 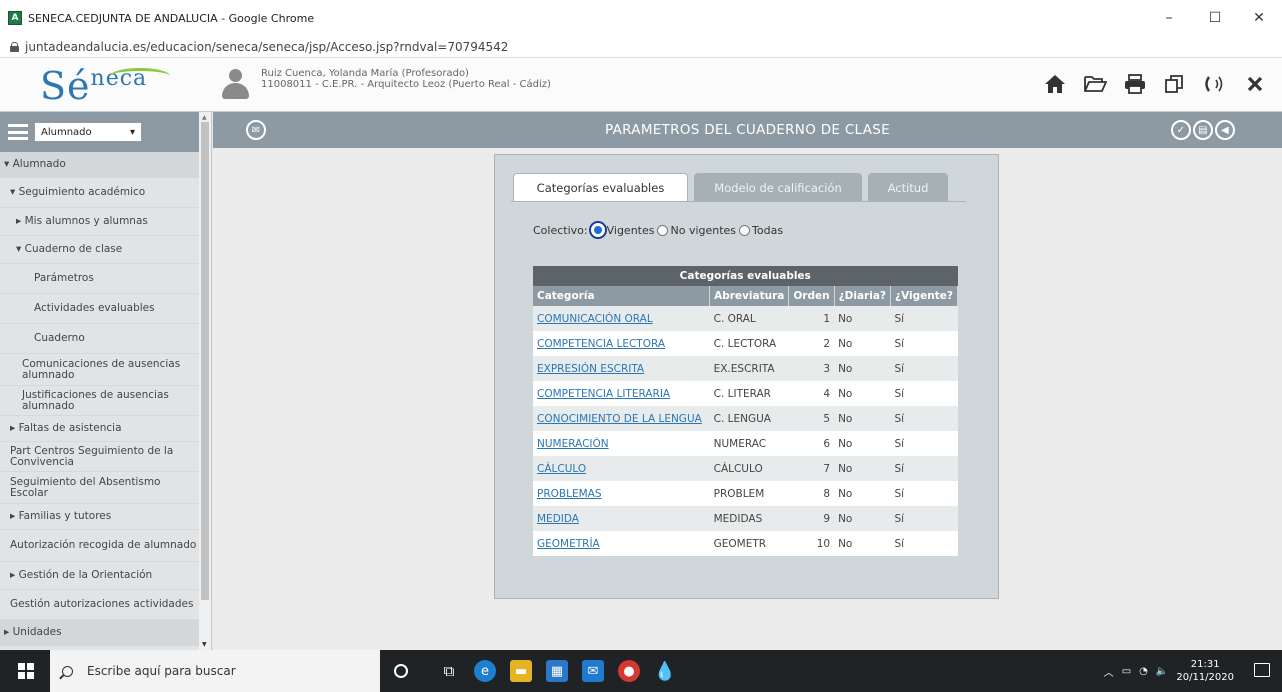 I want to click on sidebar-item-justificaciones-ausencias: Justificaciones de ausencias alumnado, so click(x=100, y=401).